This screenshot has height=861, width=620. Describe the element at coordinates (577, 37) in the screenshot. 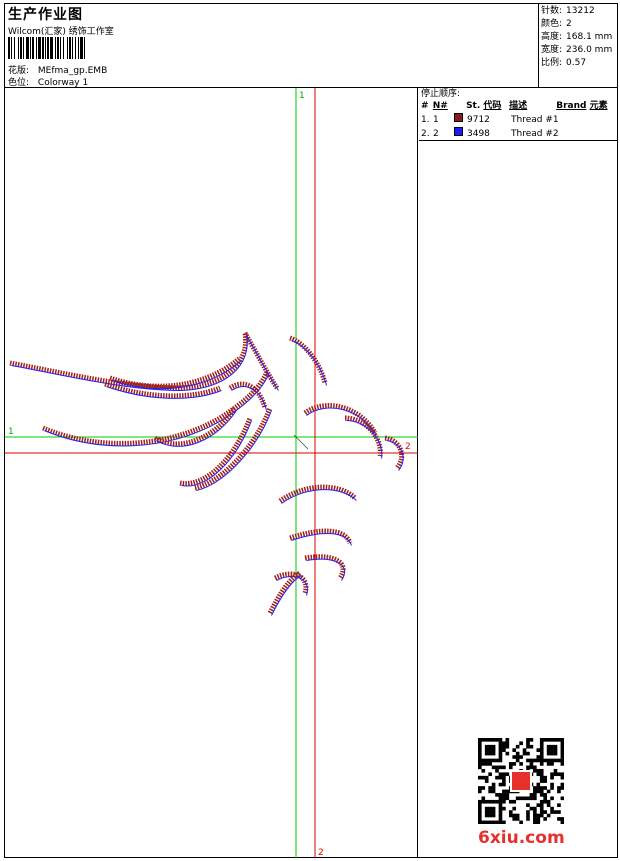

I see `stat-height: 高度: 168.1 mm` at that location.